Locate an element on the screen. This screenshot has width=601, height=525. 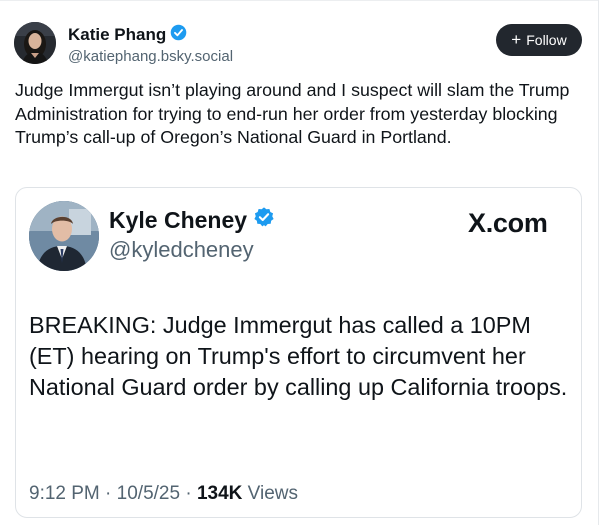
embedded-post-date: 10/5/25 is located at coordinates (148, 493).